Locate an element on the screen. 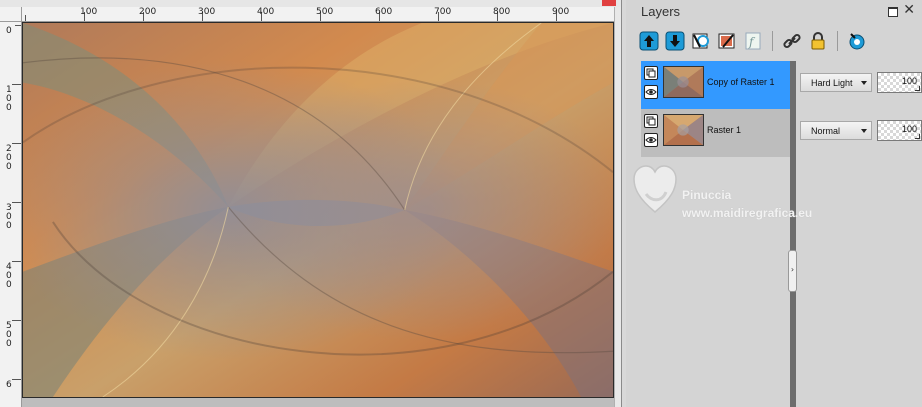  watermark-name: Pinuccia is located at coordinates (707, 195).